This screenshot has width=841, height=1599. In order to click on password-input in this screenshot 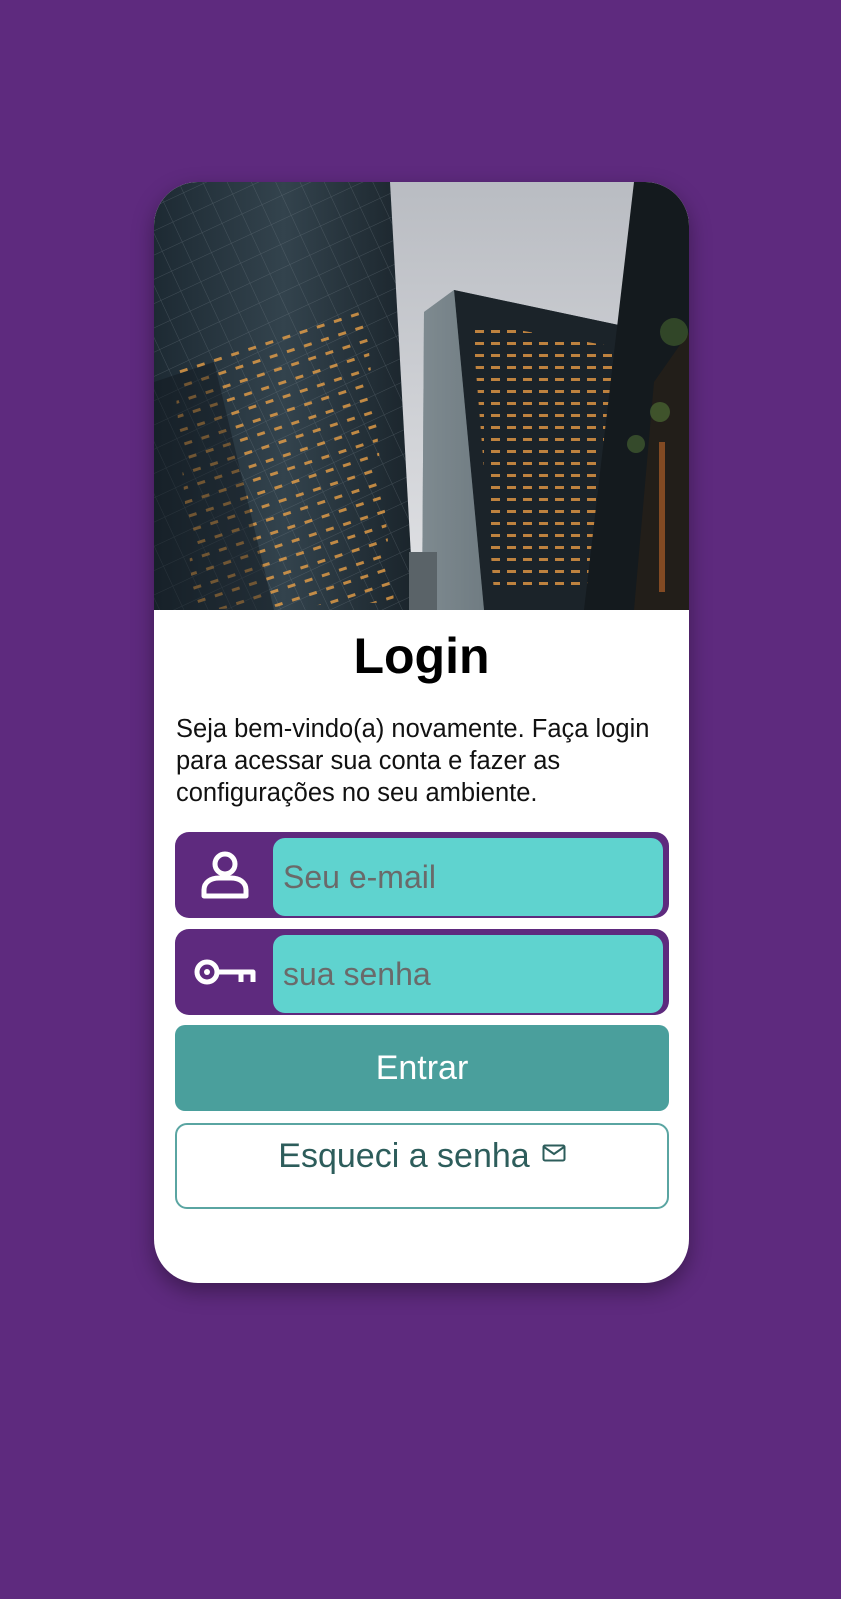, I will do `click(468, 974)`.